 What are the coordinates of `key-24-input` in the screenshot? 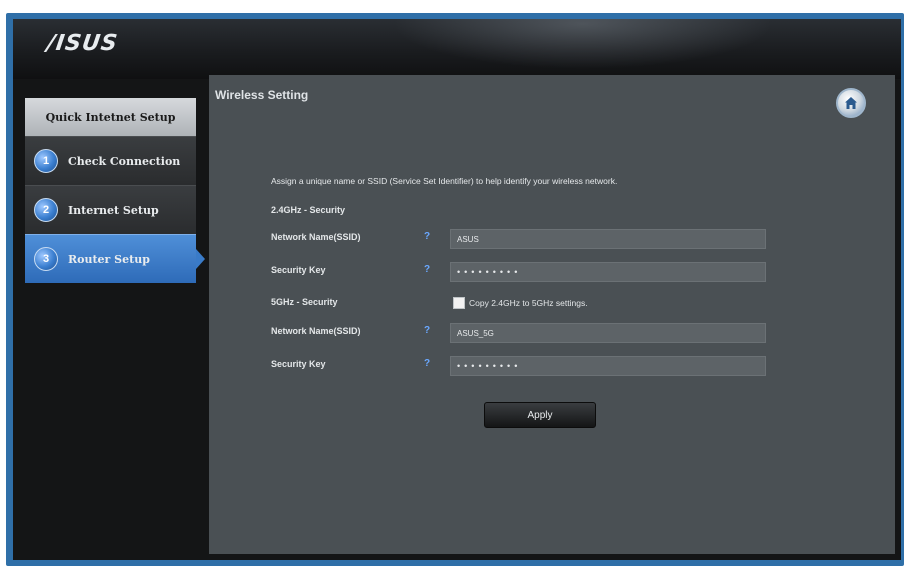 It's located at (608, 272).